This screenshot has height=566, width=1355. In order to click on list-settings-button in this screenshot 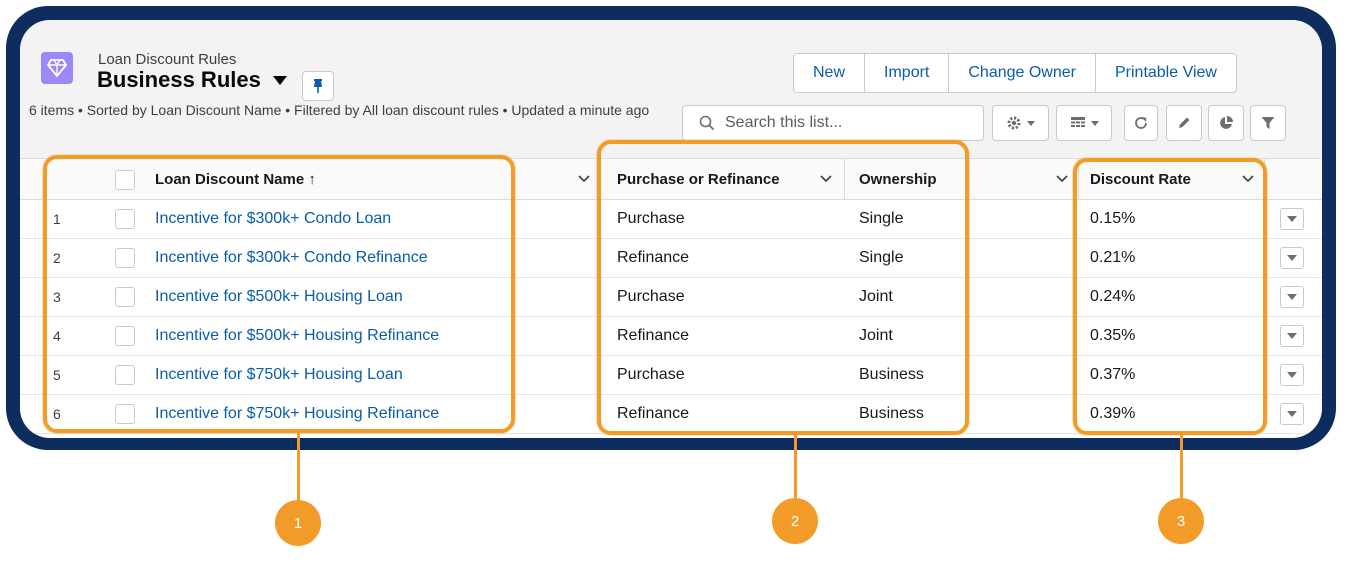, I will do `click(1020, 123)`.